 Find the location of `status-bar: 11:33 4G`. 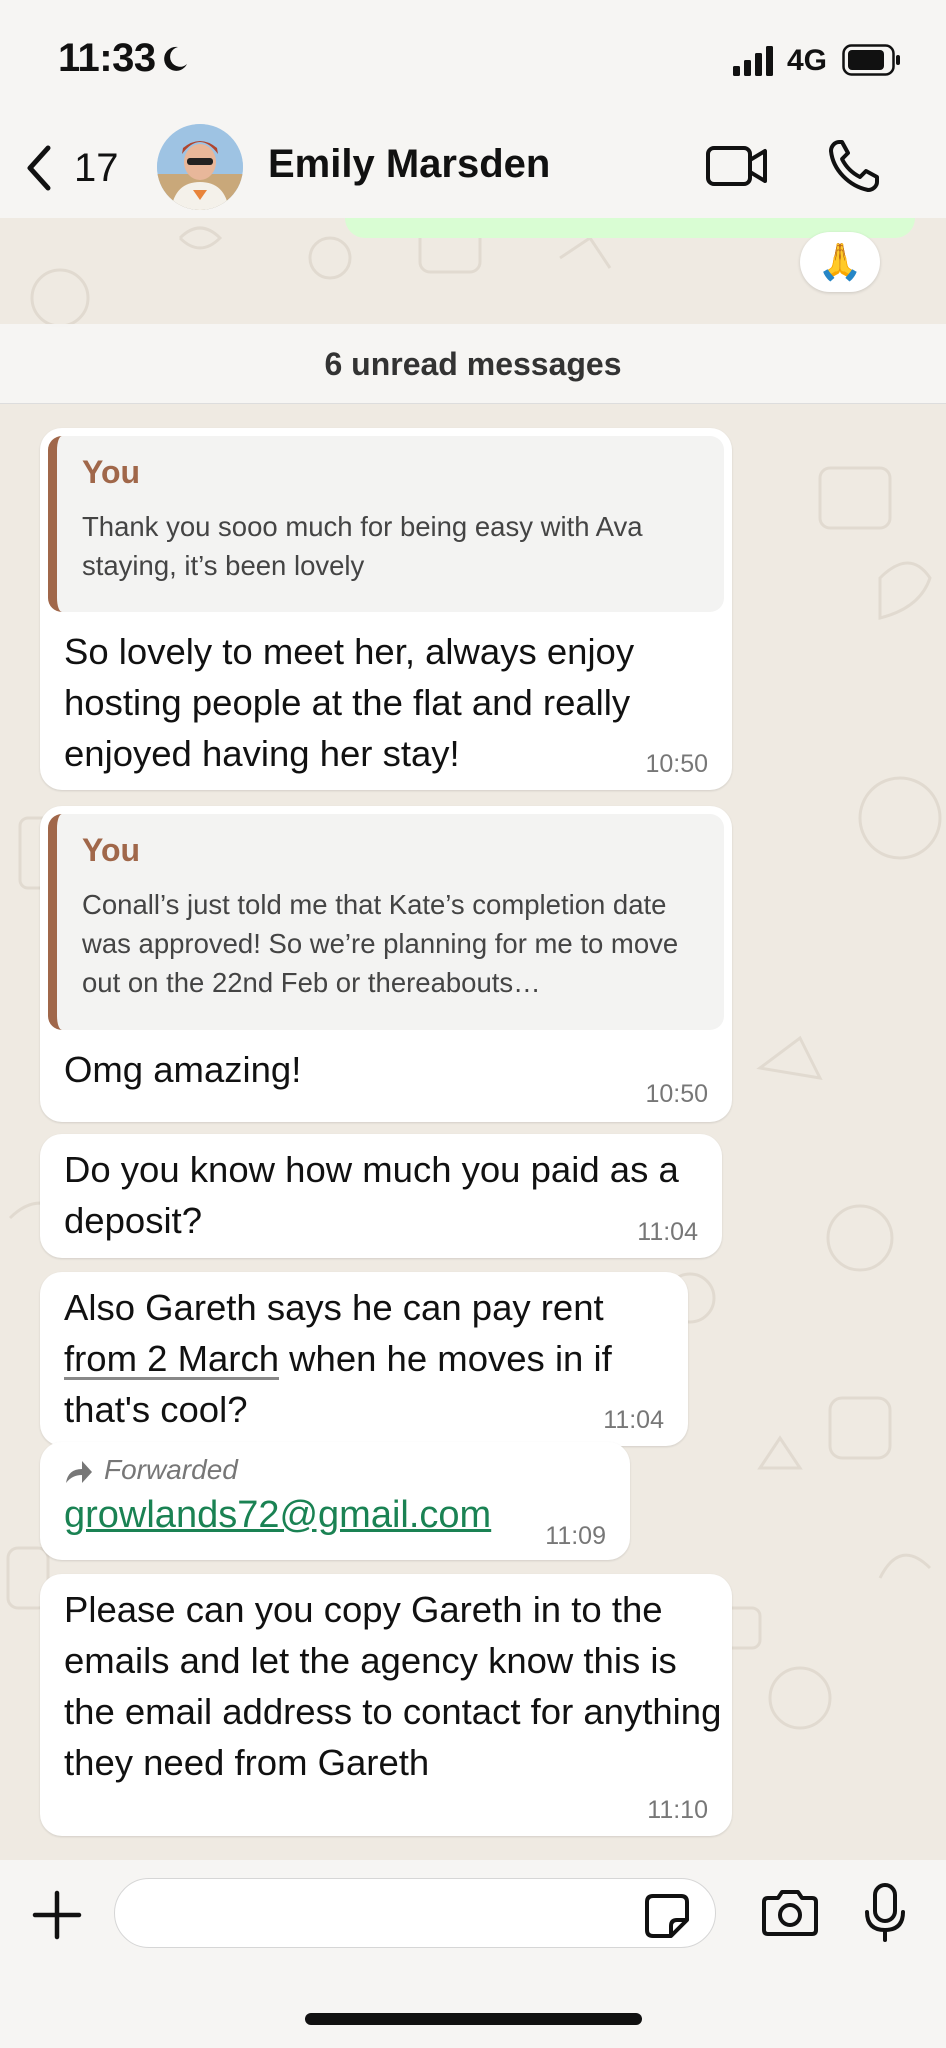

status-bar: 11:33 4G is located at coordinates (473, 59).